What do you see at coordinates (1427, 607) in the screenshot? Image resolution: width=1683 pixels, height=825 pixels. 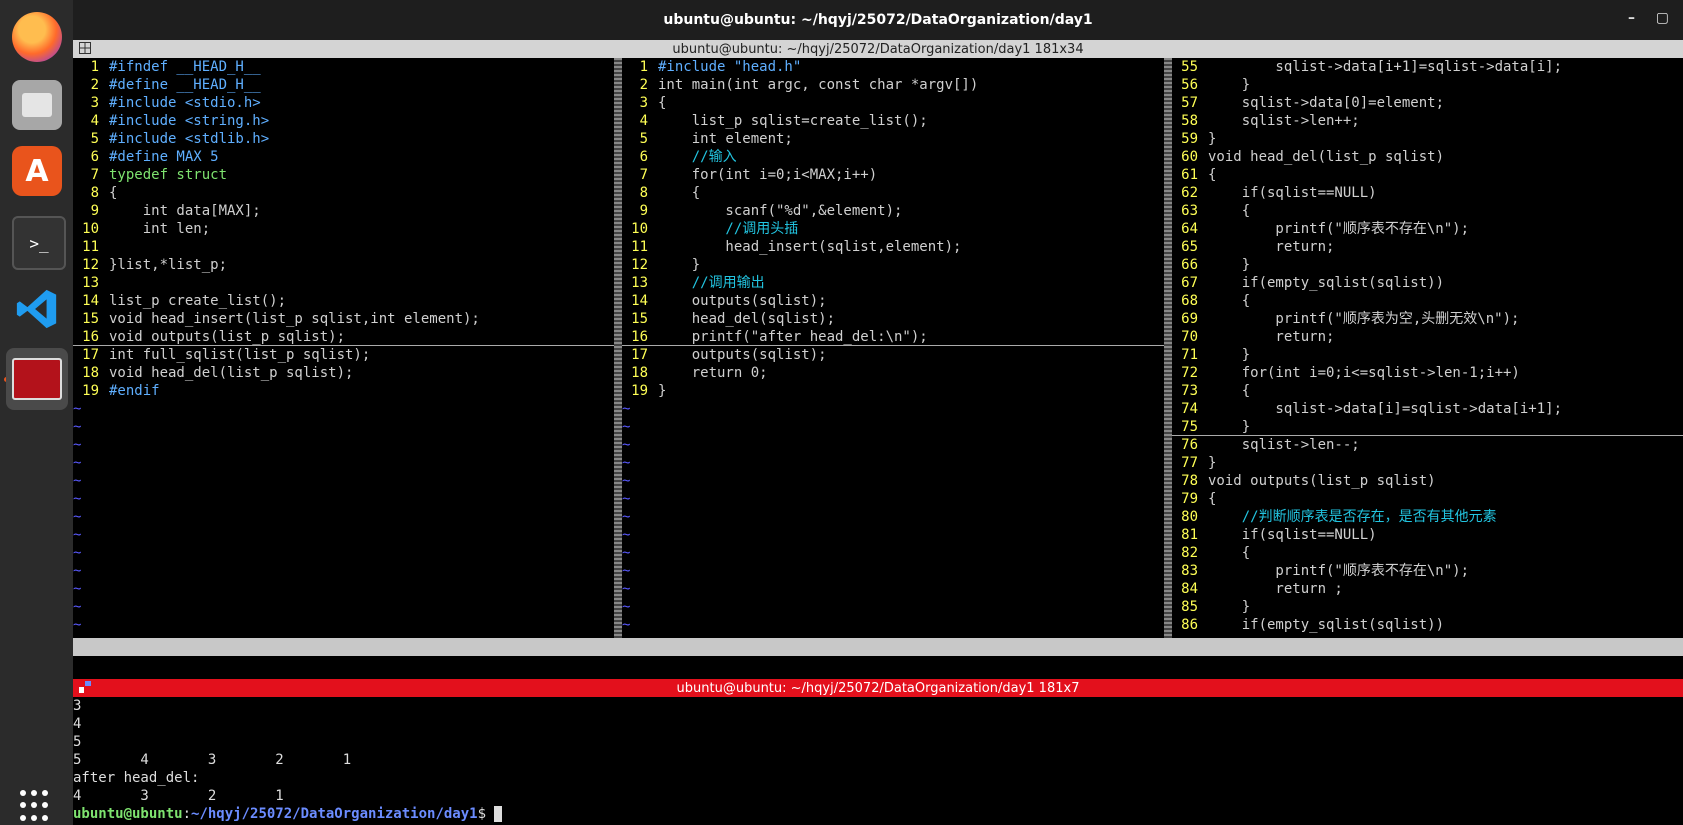 I see `code-line: 85 }` at bounding box center [1427, 607].